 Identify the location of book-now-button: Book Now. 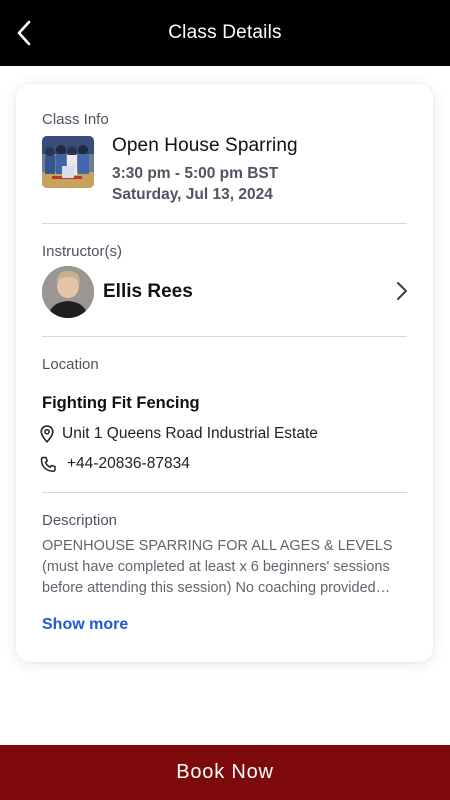
(225, 772).